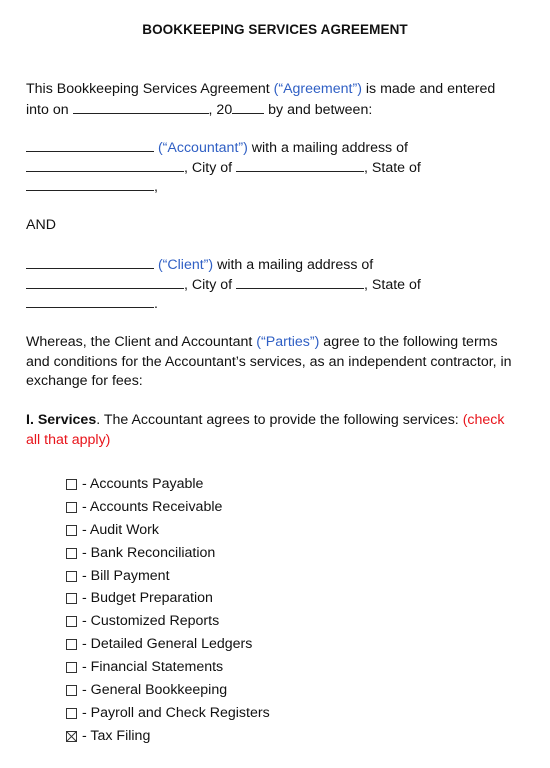  I want to click on accountant-city-blank, so click(300, 165).